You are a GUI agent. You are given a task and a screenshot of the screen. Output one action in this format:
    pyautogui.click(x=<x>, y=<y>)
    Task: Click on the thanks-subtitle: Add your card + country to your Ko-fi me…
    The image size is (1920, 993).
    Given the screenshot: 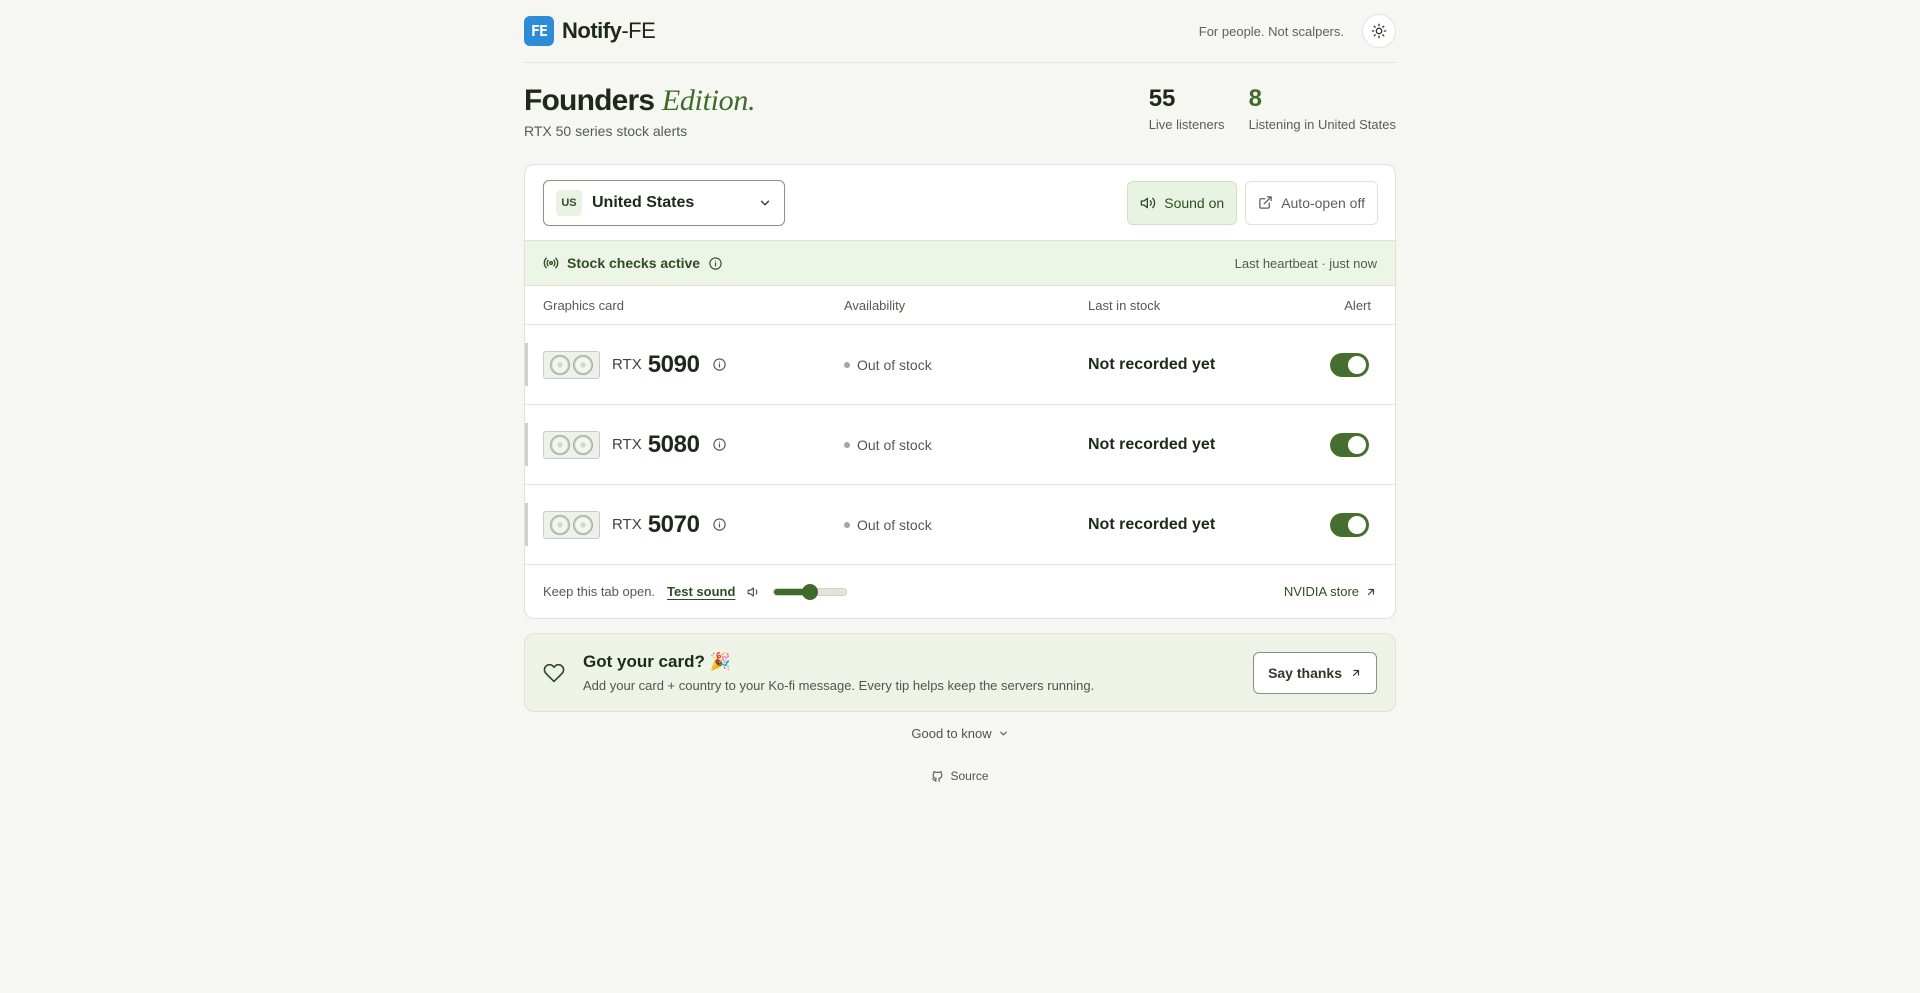 What is the action you would take?
    pyautogui.click(x=839, y=685)
    